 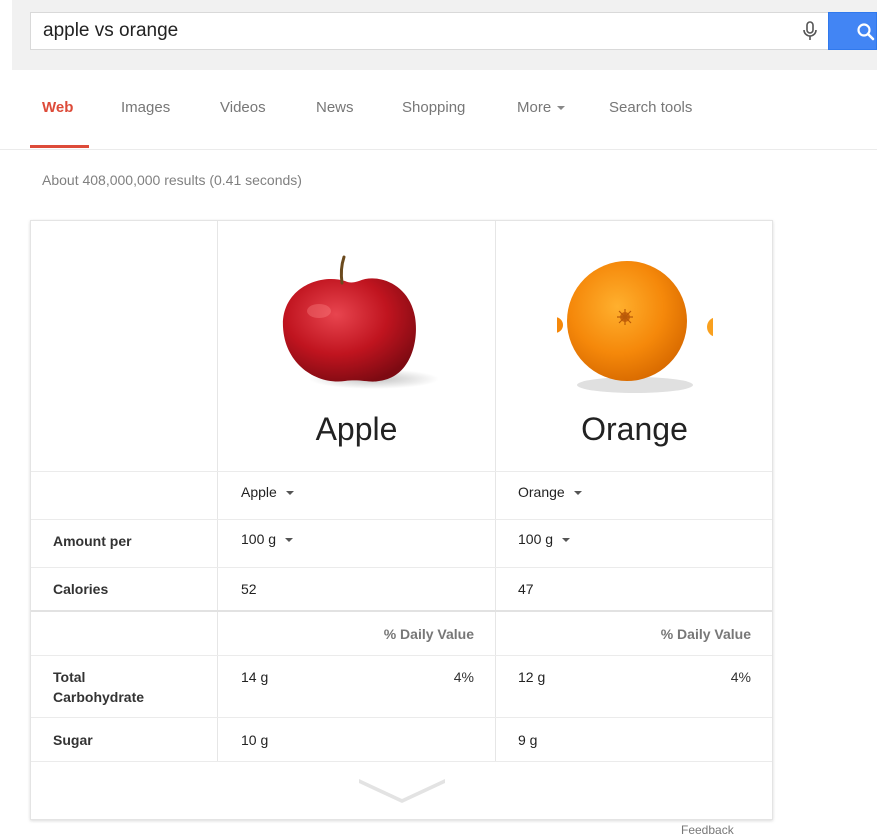 I want to click on carb-dv-apple: 4%, so click(x=463, y=677).